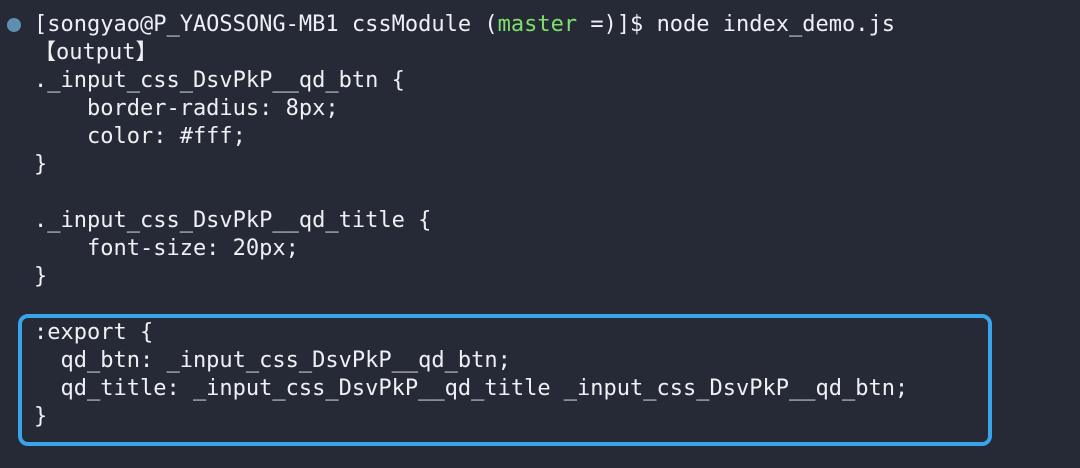 This screenshot has height=468, width=1080. Describe the element at coordinates (233, 220) in the screenshot. I see `code-line: ._input_css_DsvPkP__qd_title {` at that location.